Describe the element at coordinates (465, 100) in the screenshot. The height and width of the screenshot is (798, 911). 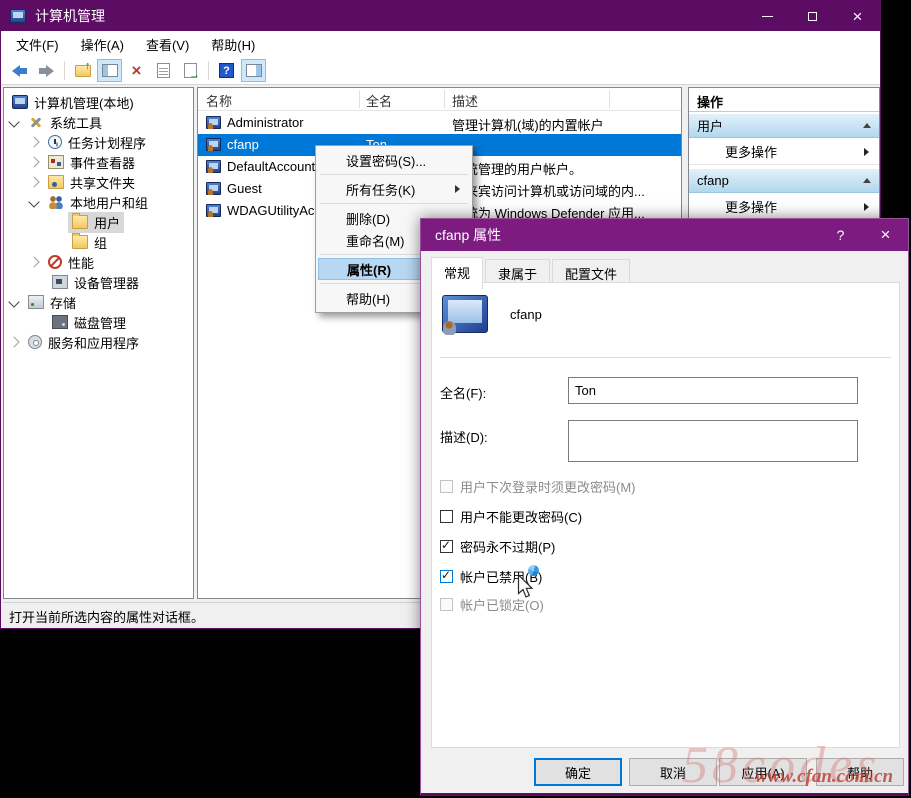
I see `column-header-description: 描述` at that location.